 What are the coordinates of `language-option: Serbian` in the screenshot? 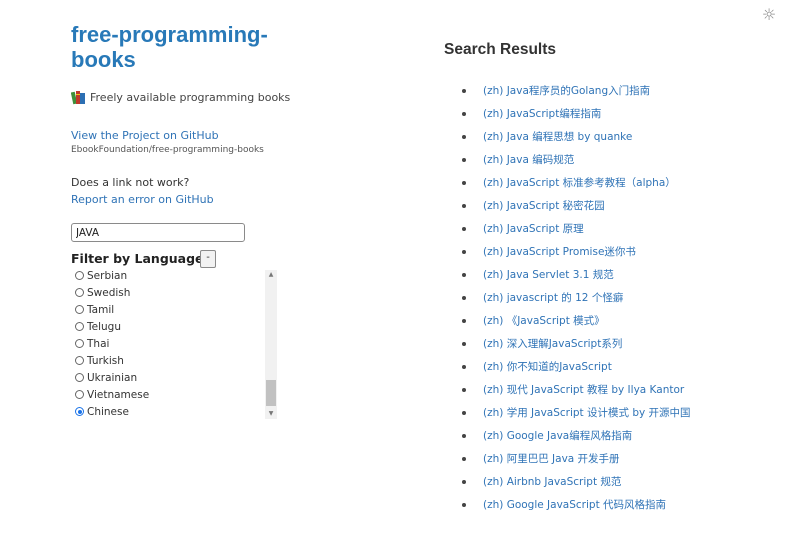 It's located at (112, 276).